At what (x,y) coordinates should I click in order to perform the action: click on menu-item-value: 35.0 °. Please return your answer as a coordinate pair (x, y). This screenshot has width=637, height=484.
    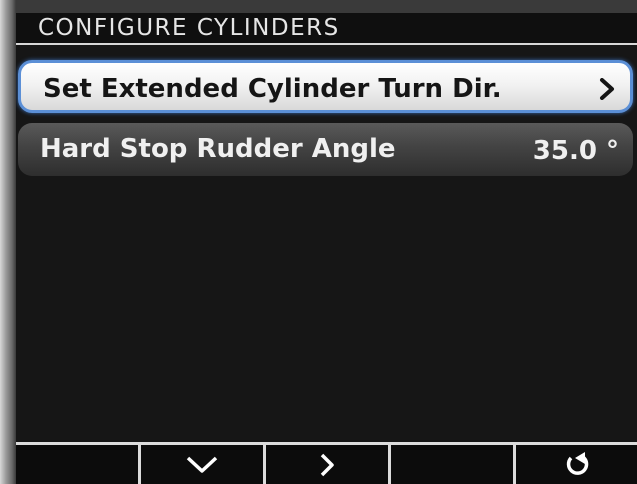
    Looking at the image, I should click on (575, 151).